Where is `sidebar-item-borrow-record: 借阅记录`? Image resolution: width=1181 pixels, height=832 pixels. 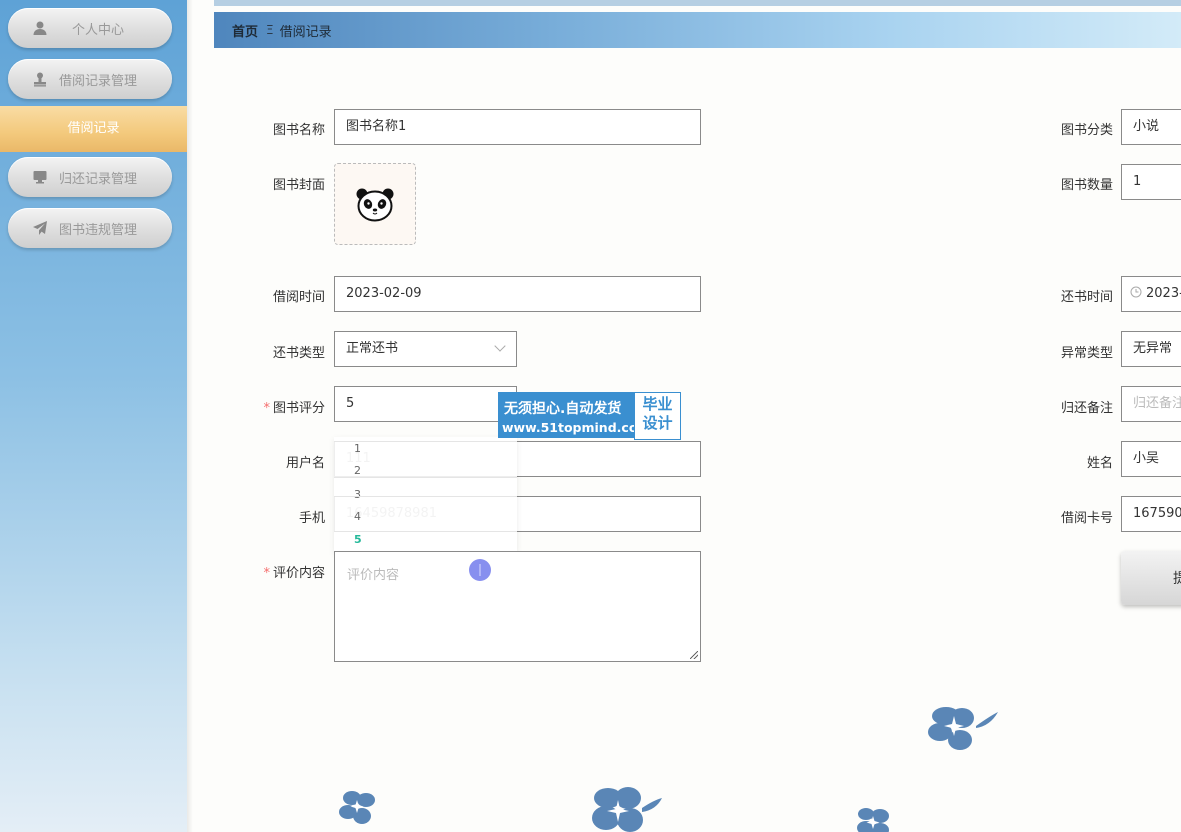 sidebar-item-borrow-record: 借阅记录 is located at coordinates (93, 129).